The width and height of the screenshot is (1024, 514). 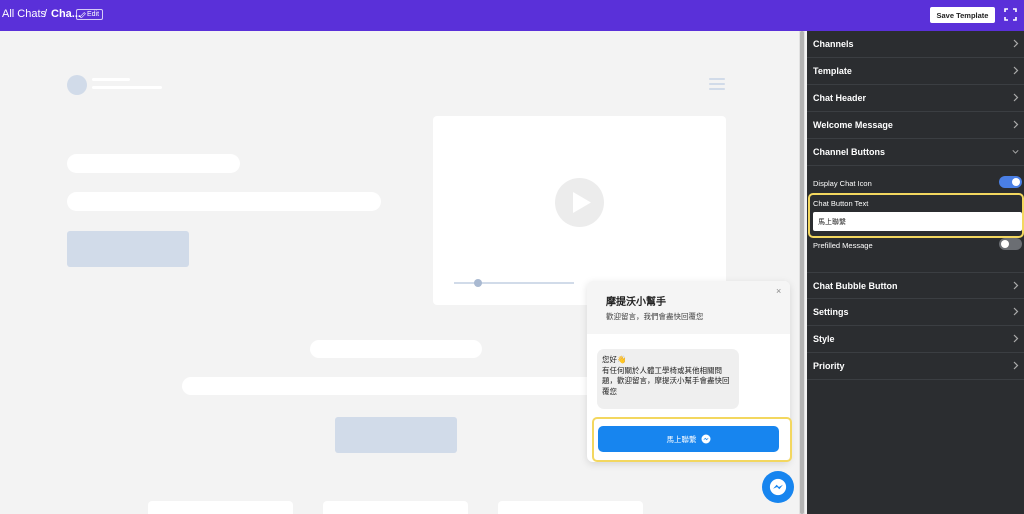 I want to click on section-priority: Priority, so click(x=915, y=366).